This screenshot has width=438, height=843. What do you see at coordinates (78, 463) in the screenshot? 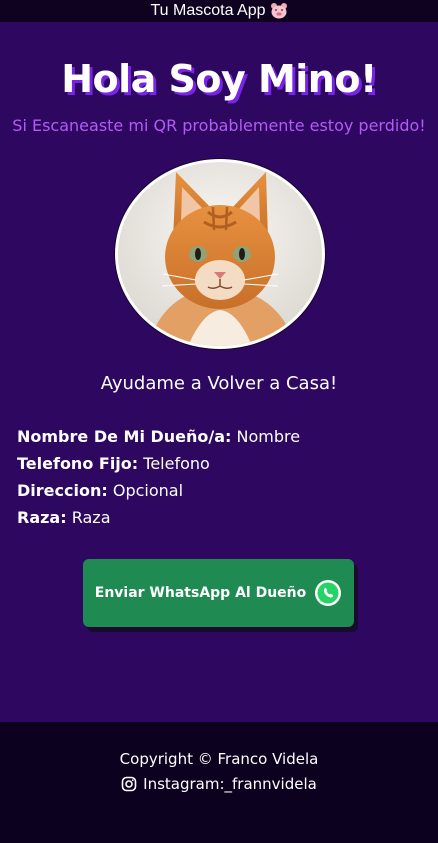
I see `phone-label: Telefono Fijo:` at bounding box center [78, 463].